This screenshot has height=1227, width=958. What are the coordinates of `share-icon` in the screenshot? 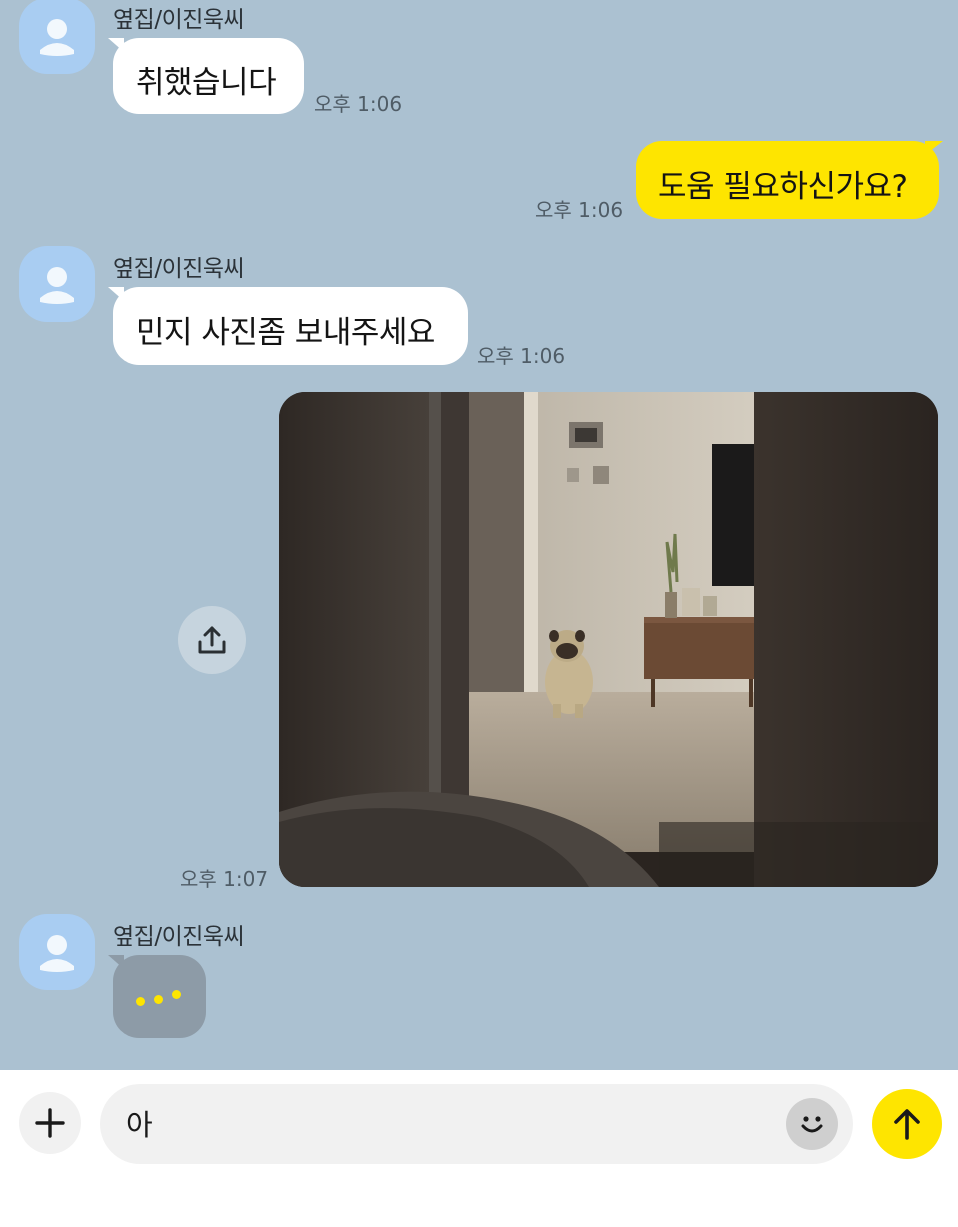 It's located at (212, 640).